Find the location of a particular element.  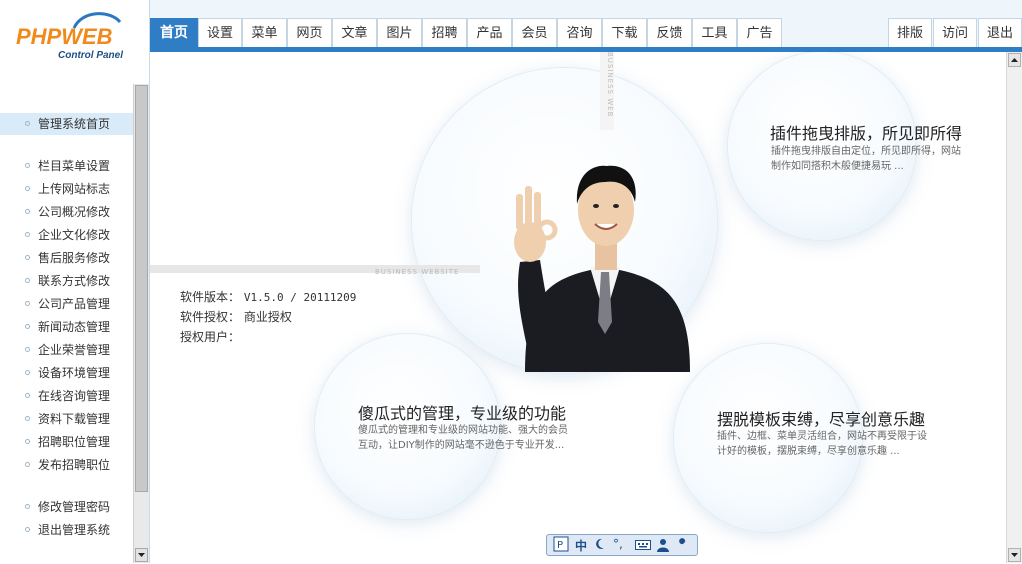

sidebar-item-label: 招聘职位管理 is located at coordinates (74, 442).